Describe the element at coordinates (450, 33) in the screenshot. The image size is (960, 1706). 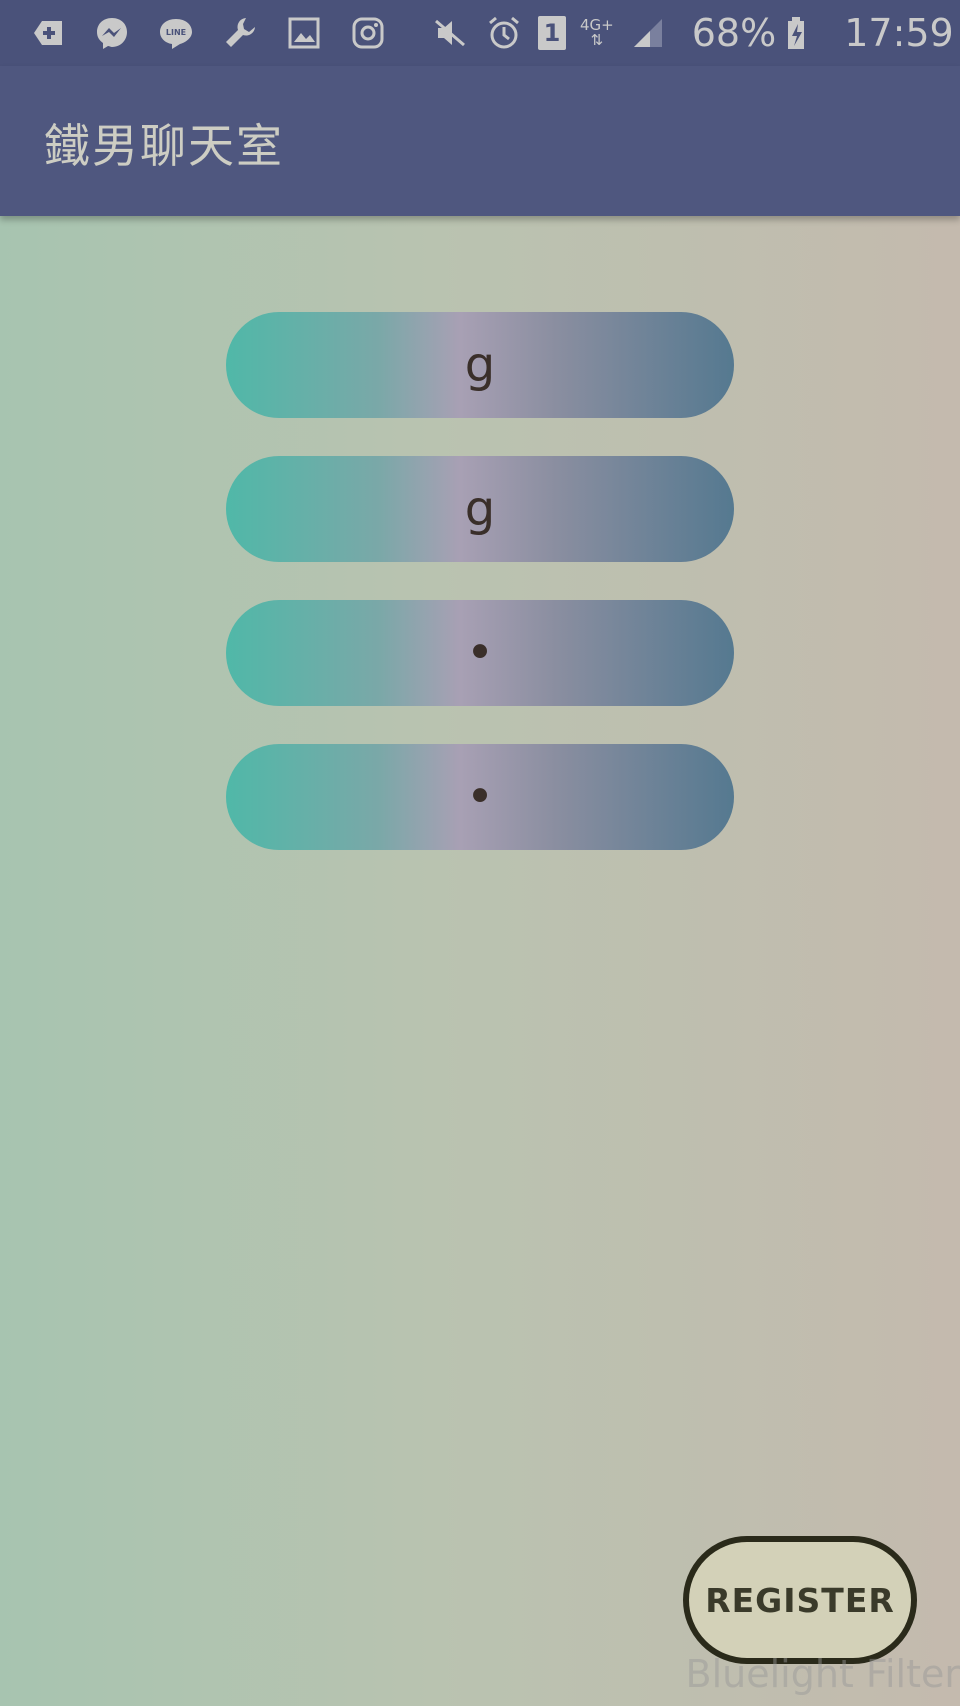
I see `mute-icon` at that location.